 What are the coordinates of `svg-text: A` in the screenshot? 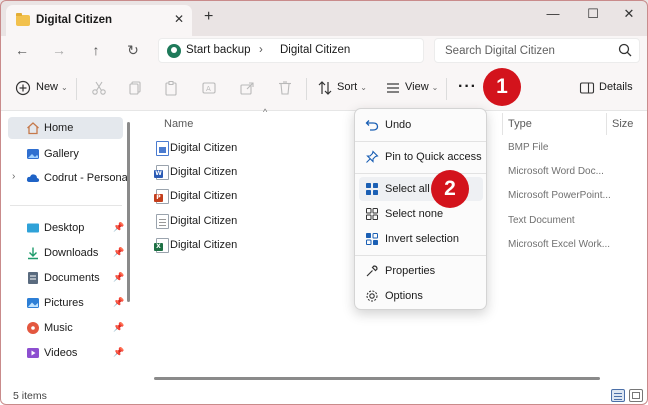 It's located at (208, 89).